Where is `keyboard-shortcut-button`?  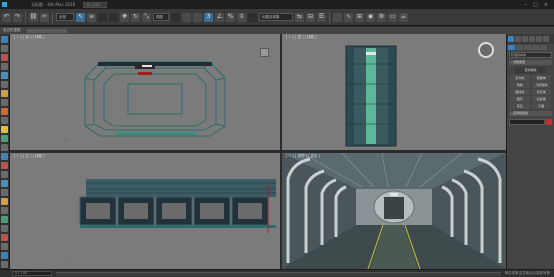 keyboard-shortcut-button is located at coordinates (197, 17).